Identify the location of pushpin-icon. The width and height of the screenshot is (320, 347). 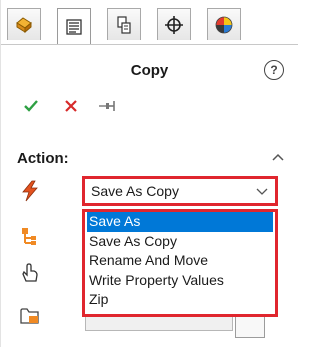
(107, 106).